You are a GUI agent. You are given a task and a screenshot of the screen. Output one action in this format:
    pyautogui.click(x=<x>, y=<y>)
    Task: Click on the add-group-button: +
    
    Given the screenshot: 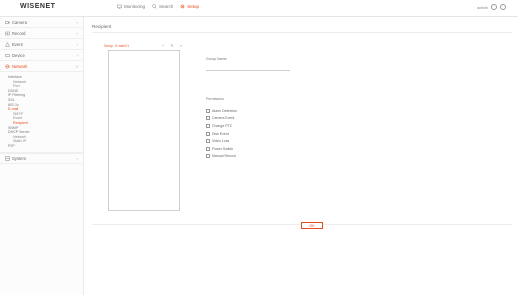 What is the action you would take?
    pyautogui.click(x=163, y=45)
    